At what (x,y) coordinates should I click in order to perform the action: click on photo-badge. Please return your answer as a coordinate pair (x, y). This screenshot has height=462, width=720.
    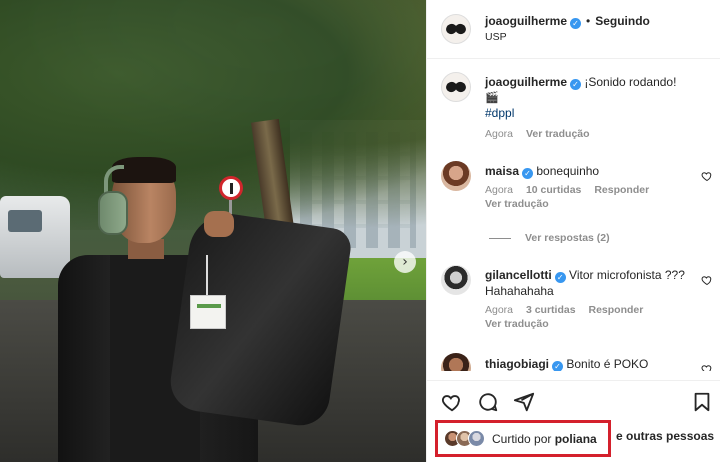
    Looking at the image, I should click on (208, 312).